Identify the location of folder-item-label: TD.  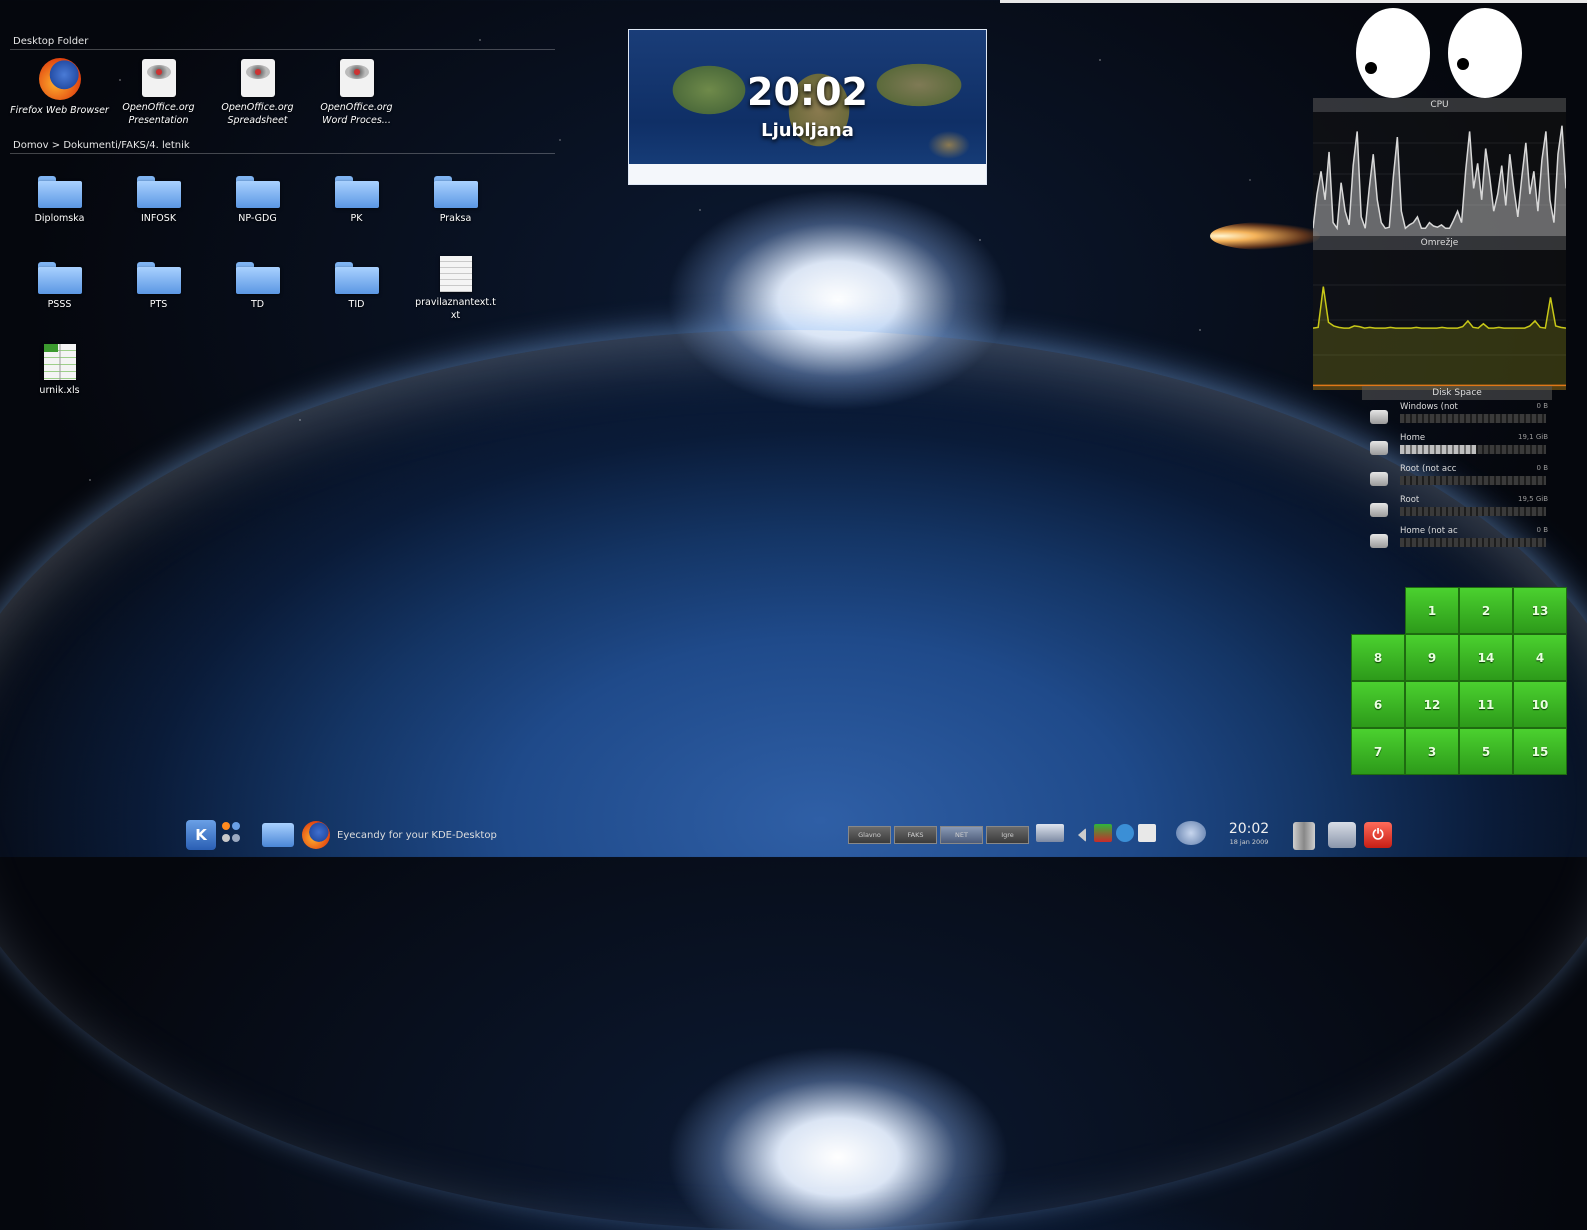
(257, 304).